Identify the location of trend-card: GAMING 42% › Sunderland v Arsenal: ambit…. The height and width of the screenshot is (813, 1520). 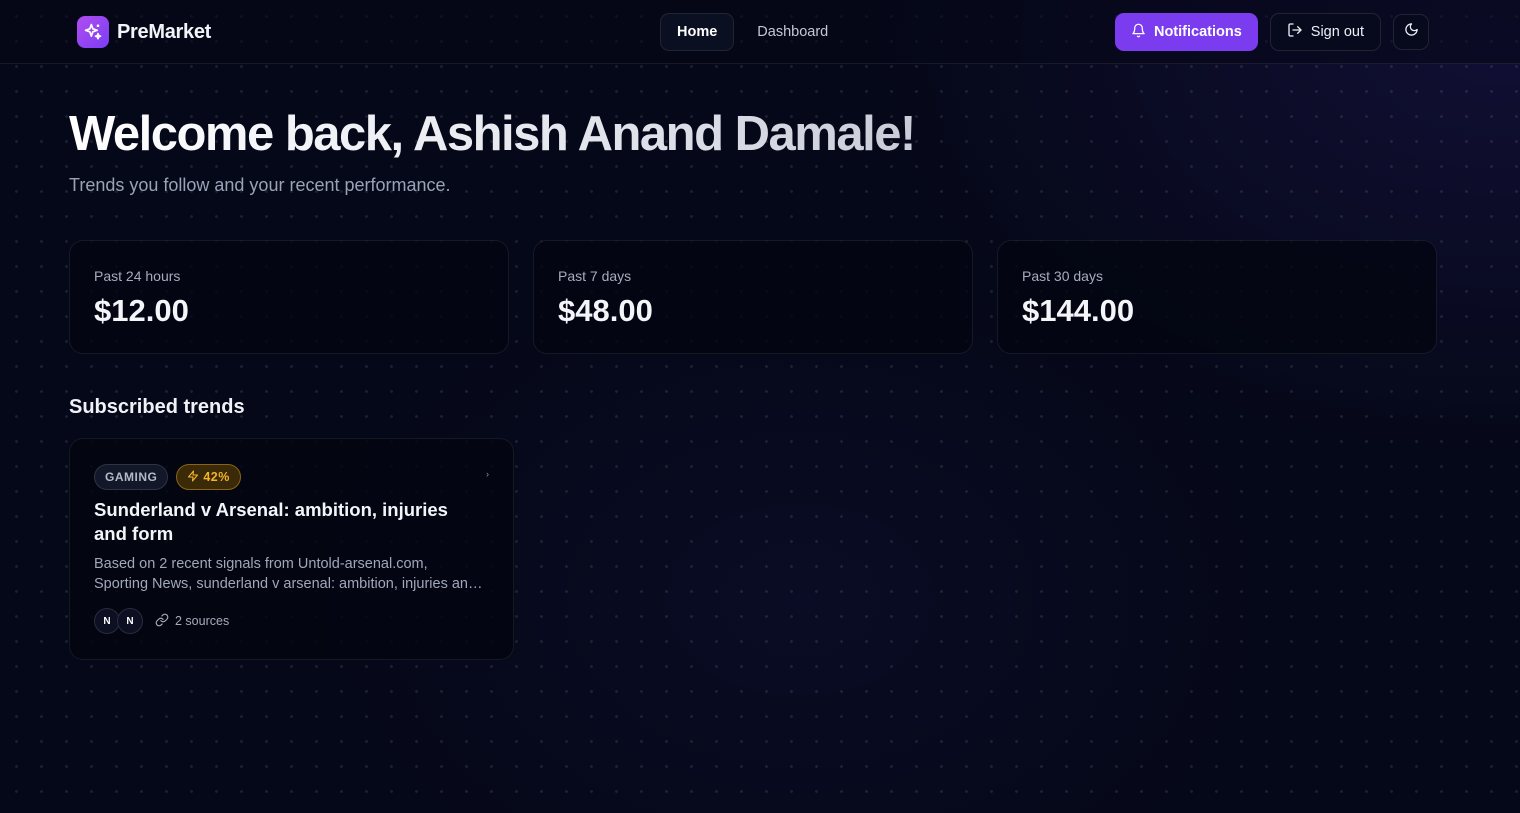
(291, 549).